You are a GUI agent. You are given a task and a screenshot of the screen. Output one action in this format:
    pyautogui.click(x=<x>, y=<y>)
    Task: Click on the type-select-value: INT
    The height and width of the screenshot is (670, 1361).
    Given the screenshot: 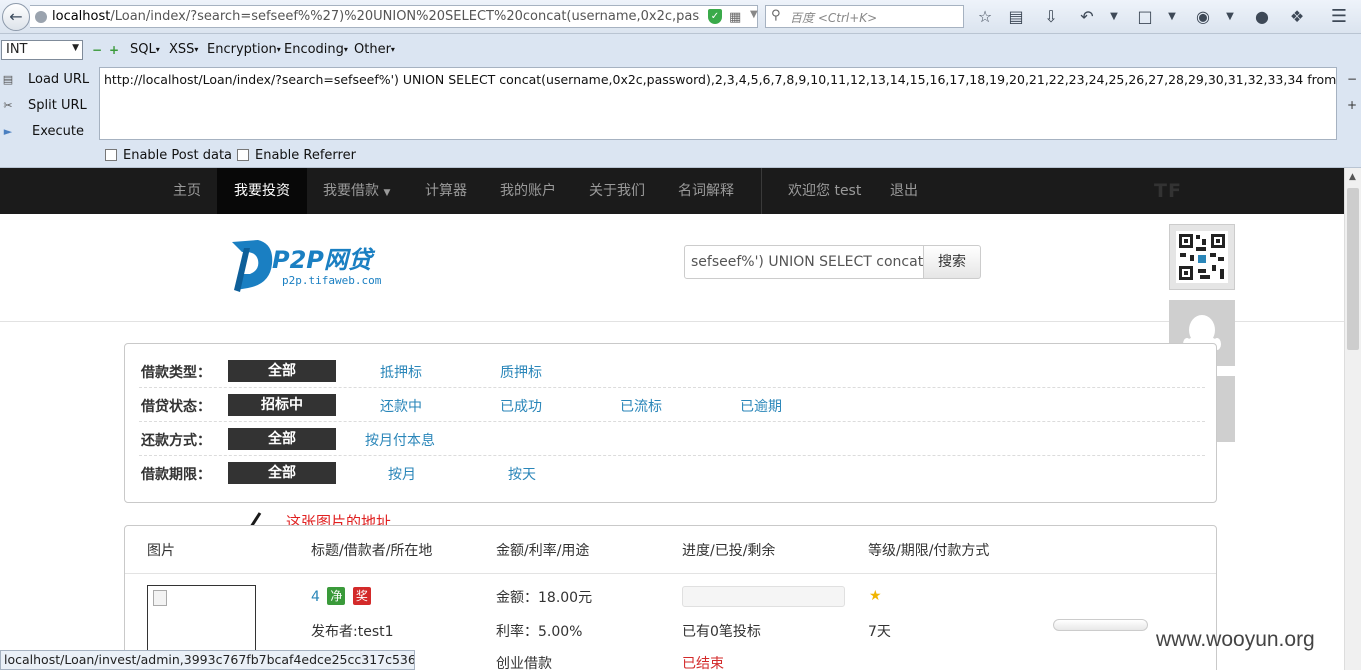 What is the action you would take?
    pyautogui.click(x=17, y=49)
    